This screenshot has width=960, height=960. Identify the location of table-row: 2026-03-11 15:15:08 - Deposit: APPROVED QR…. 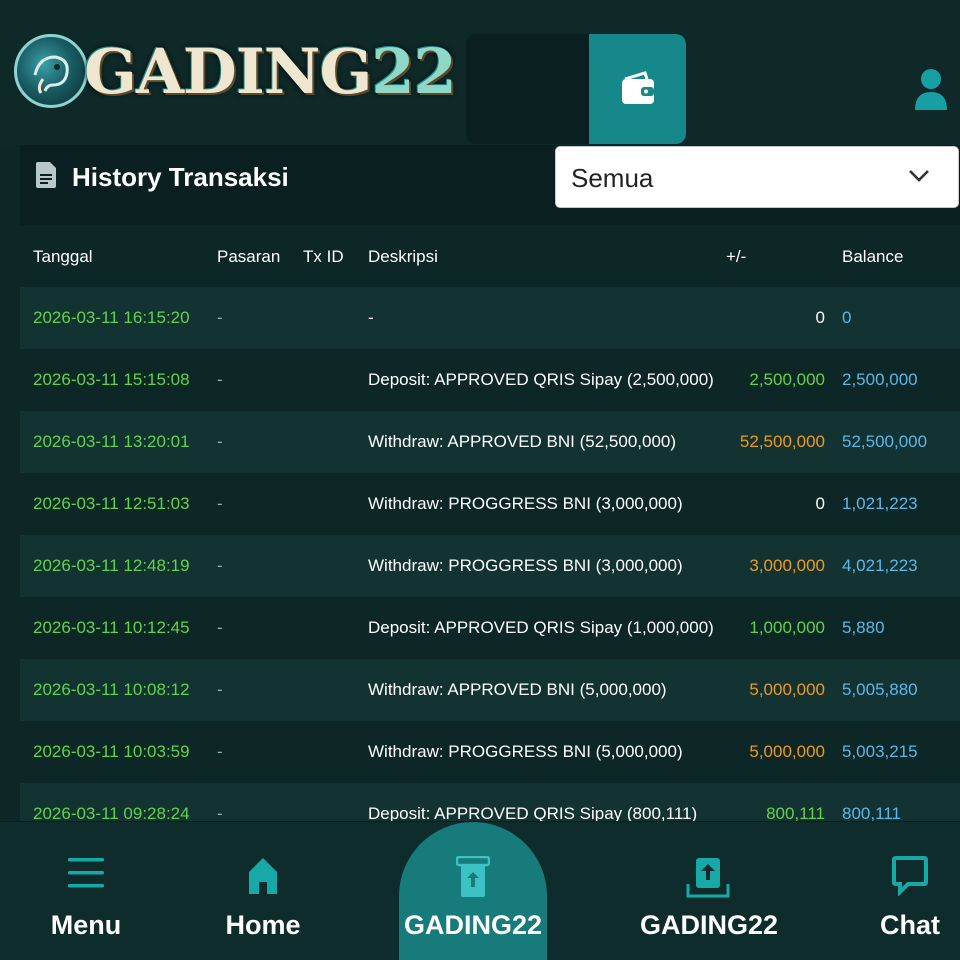
(490, 380).